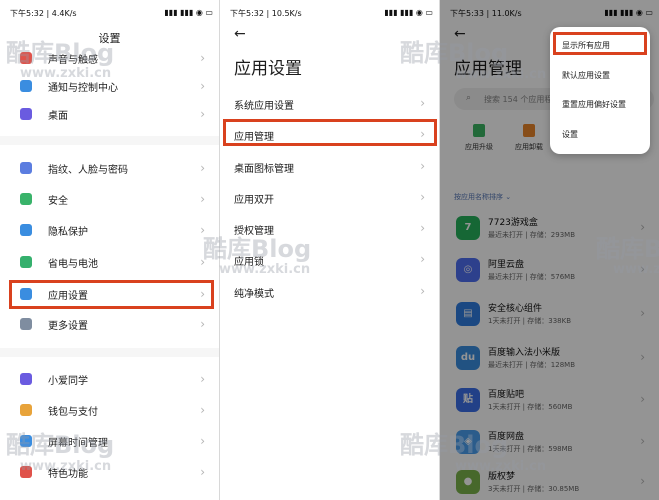 The width and height of the screenshot is (659, 500). I want to click on app-settings-item: 应用双开 ›, so click(329, 197).